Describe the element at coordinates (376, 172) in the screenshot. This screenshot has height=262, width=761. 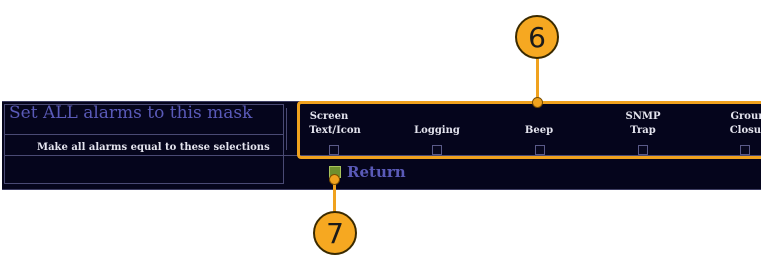
I see `return-button: Return` at that location.